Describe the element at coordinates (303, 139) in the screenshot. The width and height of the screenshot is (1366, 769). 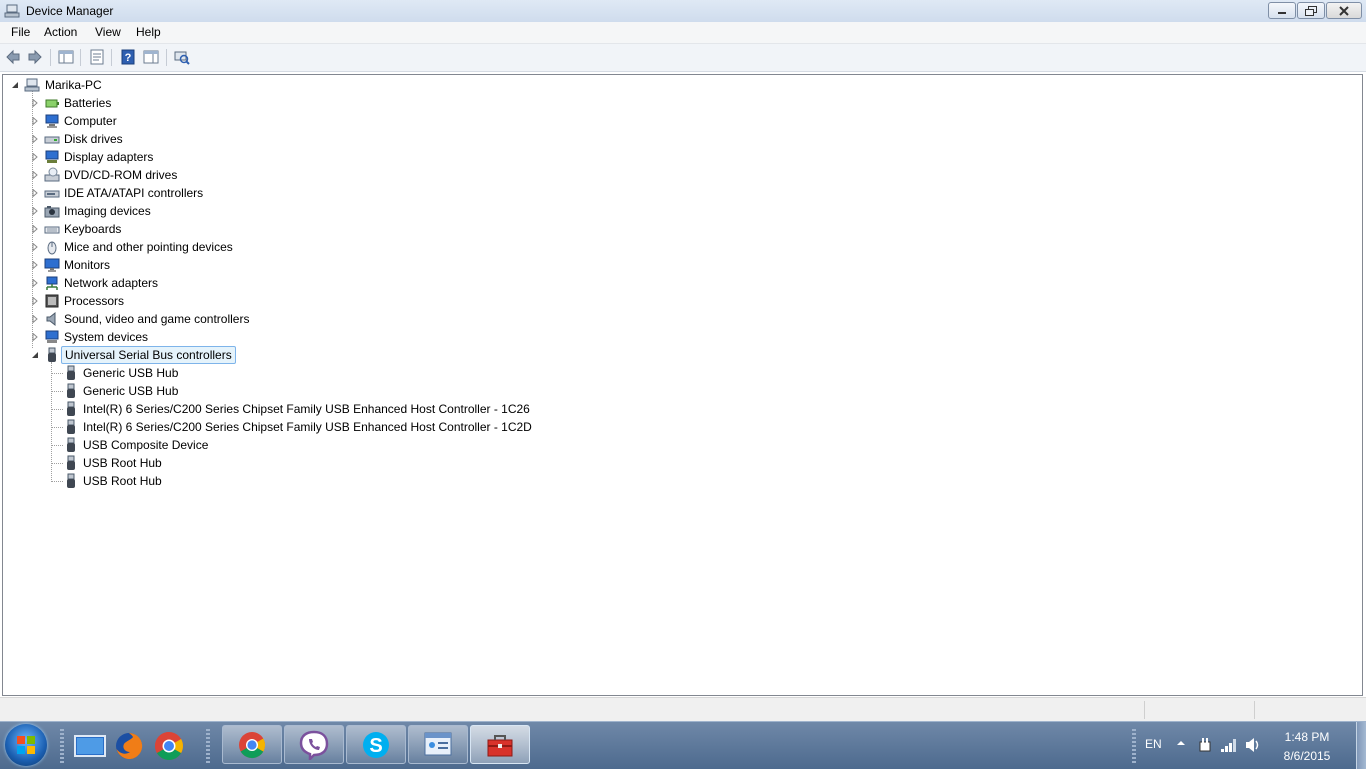
I see `tree-category-disk-drives: Disk drives` at that location.